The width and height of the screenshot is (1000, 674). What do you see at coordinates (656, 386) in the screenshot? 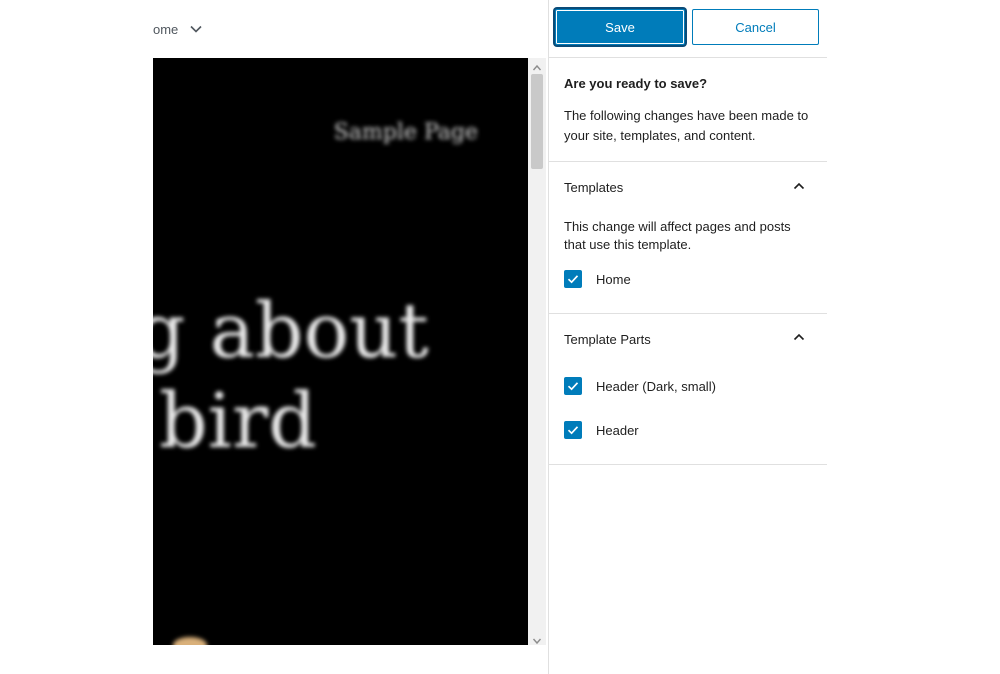
I see `checkbox-label: Header (Dark, small)` at bounding box center [656, 386].